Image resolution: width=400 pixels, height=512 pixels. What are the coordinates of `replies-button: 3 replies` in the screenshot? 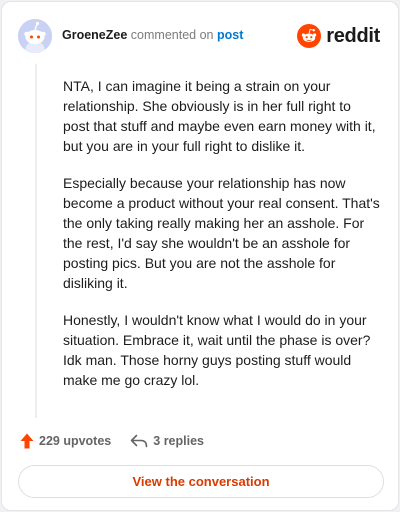 It's located at (167, 441).